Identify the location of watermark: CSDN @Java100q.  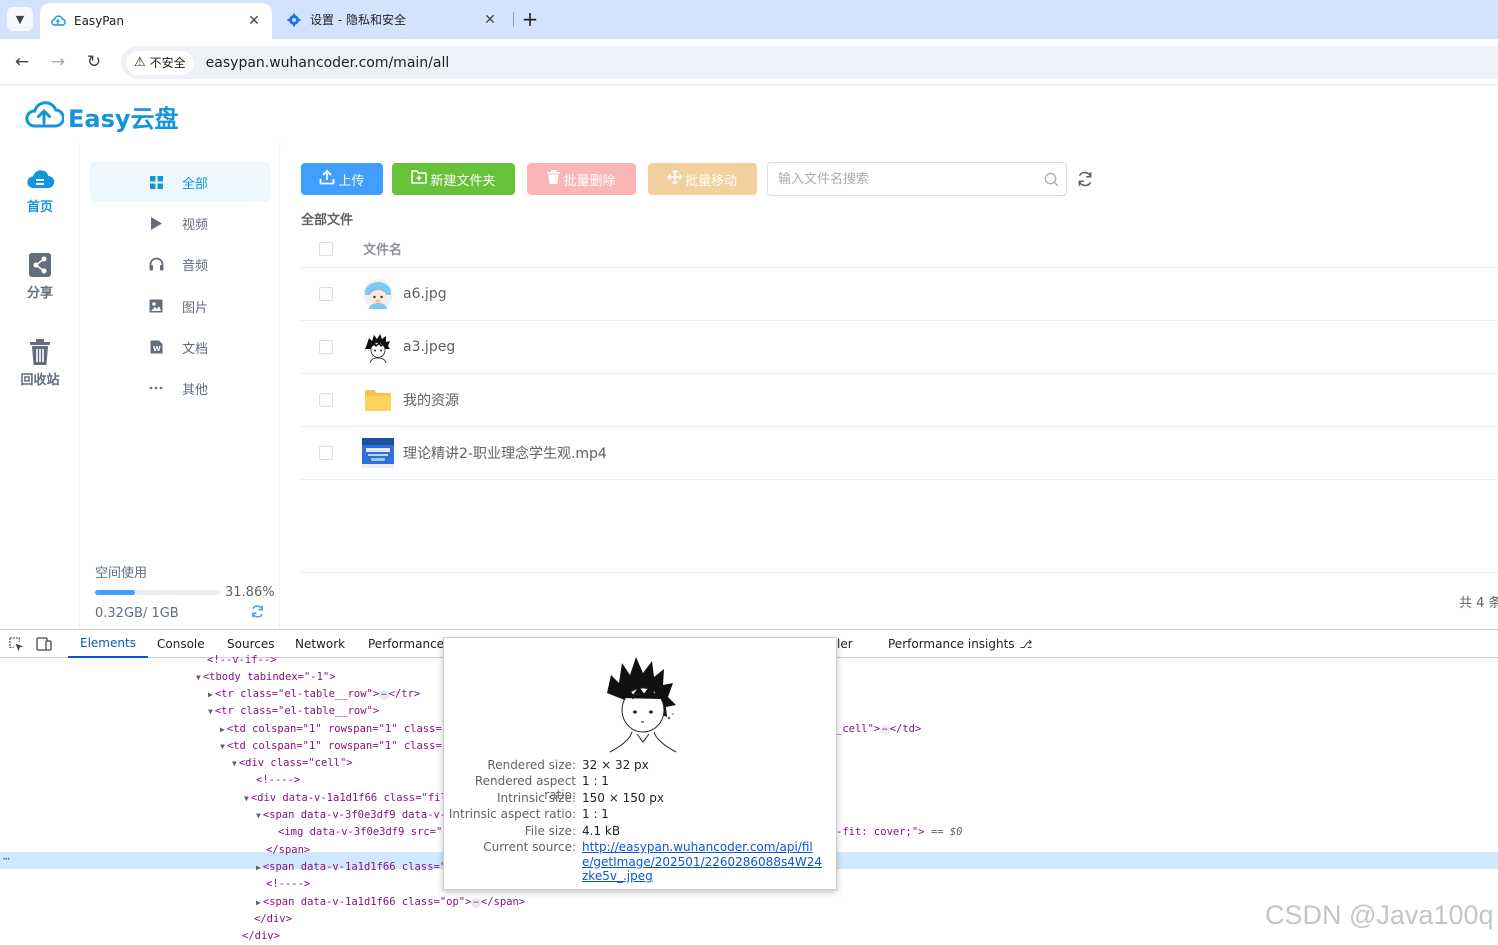
(1379, 915).